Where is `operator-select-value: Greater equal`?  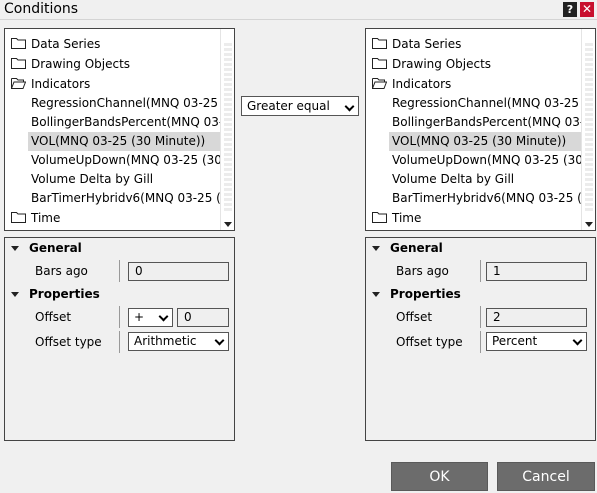
operator-select-value: Greater equal is located at coordinates (288, 106).